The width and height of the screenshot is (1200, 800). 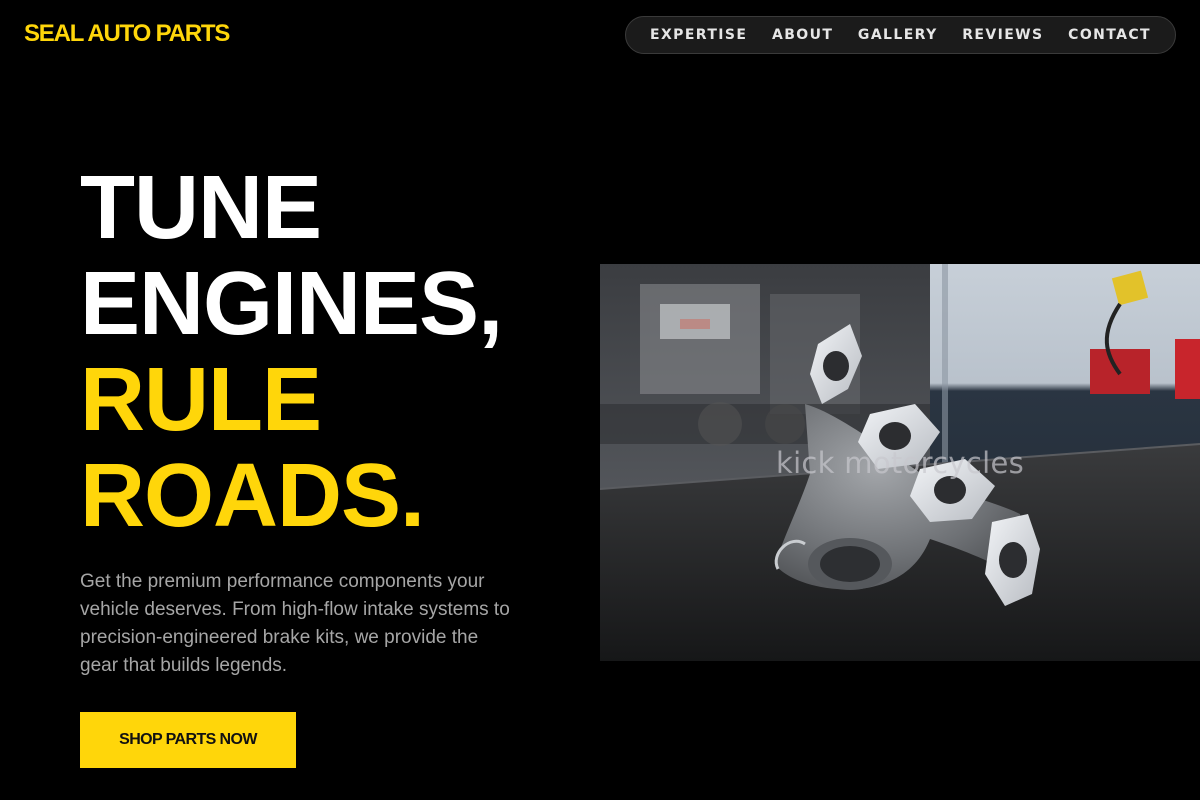 I want to click on image-watermark: kick motorcycles, so click(x=900, y=463).